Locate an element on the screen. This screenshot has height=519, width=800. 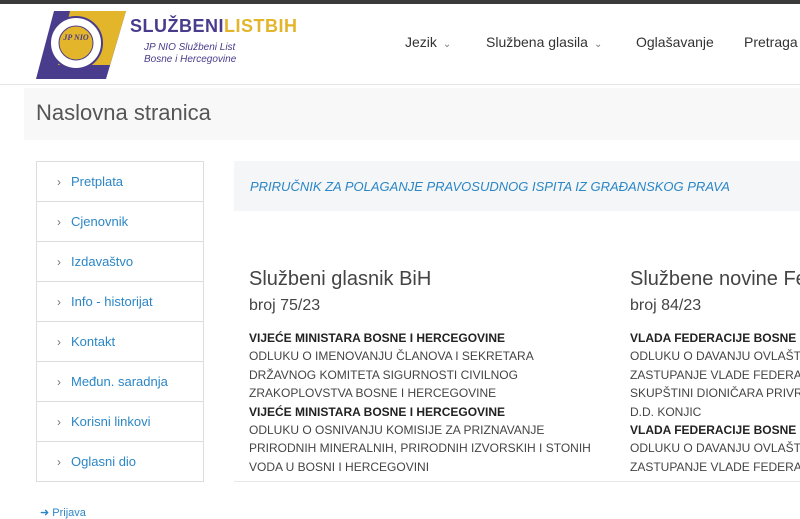
brand-title: SLUŽBENILISTBIH is located at coordinates (214, 26).